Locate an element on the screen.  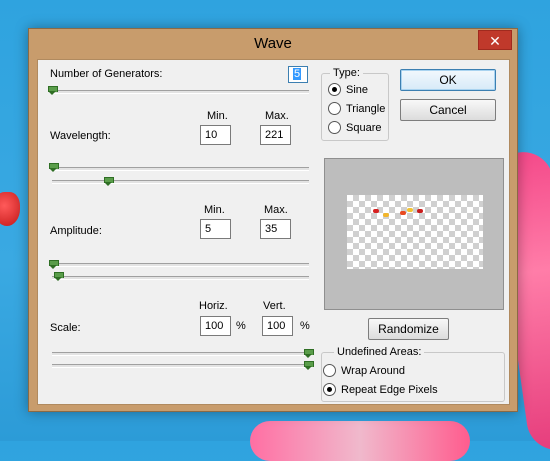
type-square-label: Square is located at coordinates (364, 127).